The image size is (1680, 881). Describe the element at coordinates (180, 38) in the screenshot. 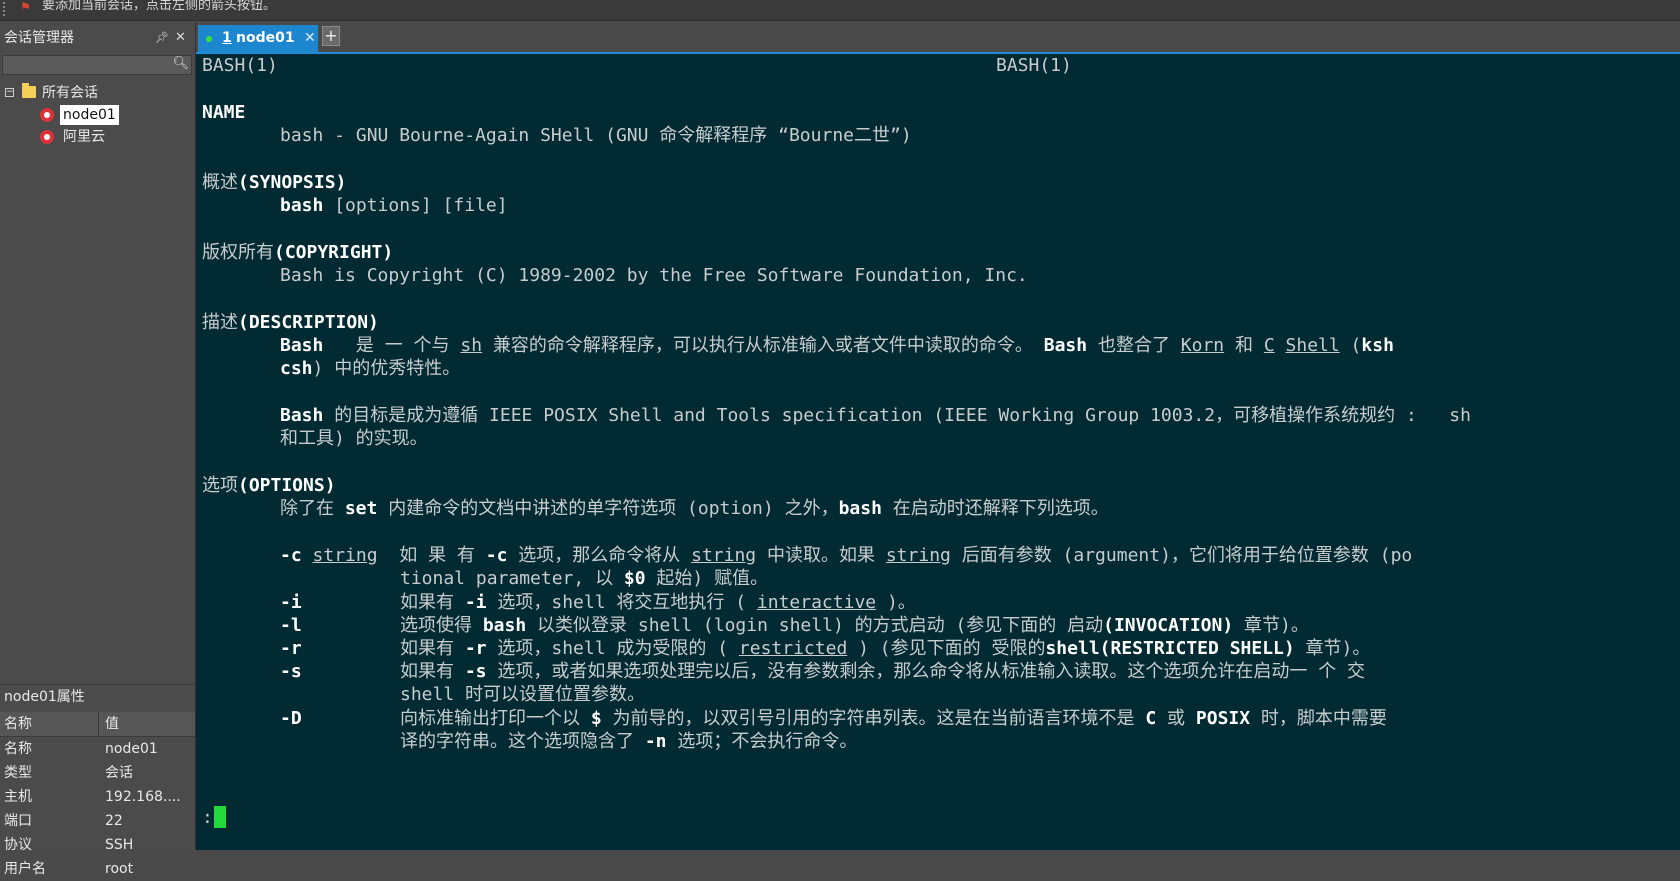

I see `close-icon: ✕` at that location.